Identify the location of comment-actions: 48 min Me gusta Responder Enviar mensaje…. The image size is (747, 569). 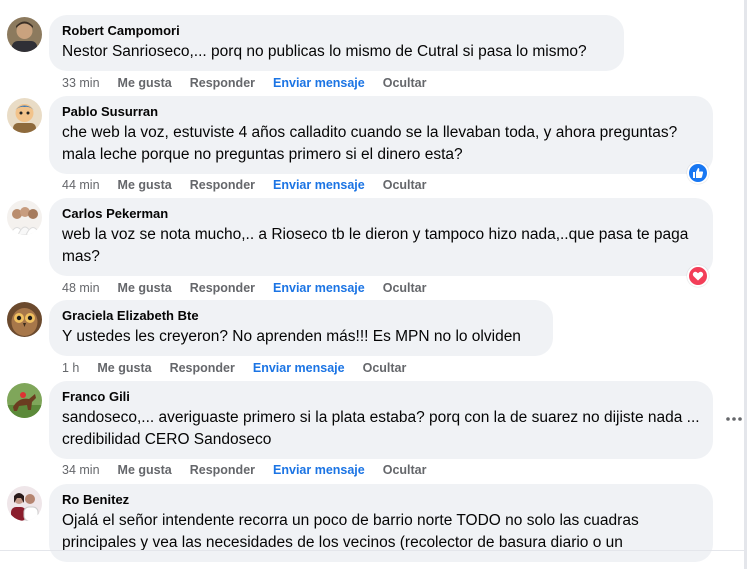
(253, 288).